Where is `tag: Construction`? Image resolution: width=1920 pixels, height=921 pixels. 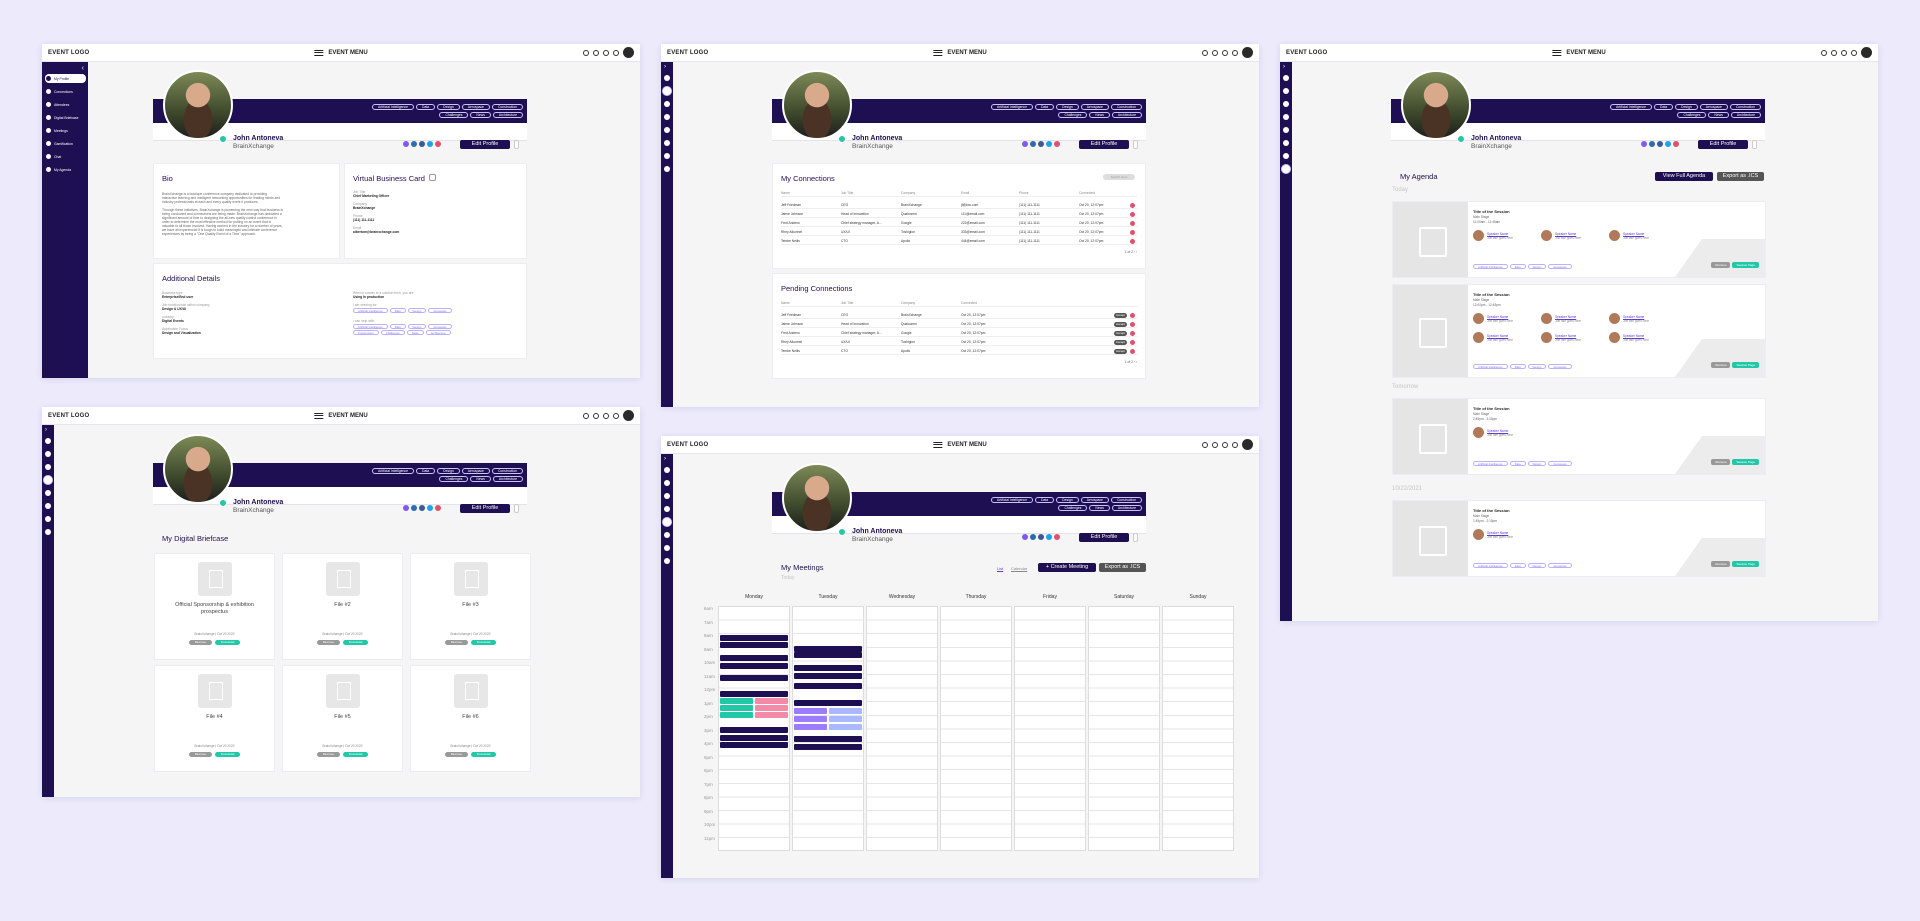
tag: Construction is located at coordinates (507, 471).